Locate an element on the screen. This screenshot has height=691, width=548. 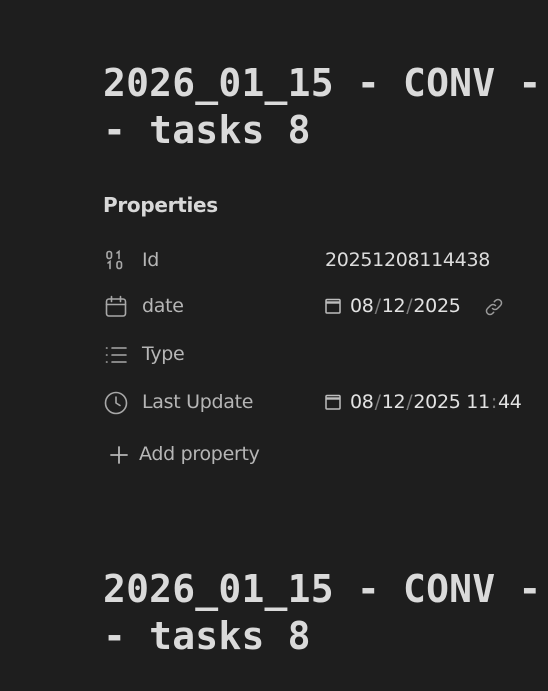
note-heading-line-2: - tasks 8 is located at coordinates (207, 636).